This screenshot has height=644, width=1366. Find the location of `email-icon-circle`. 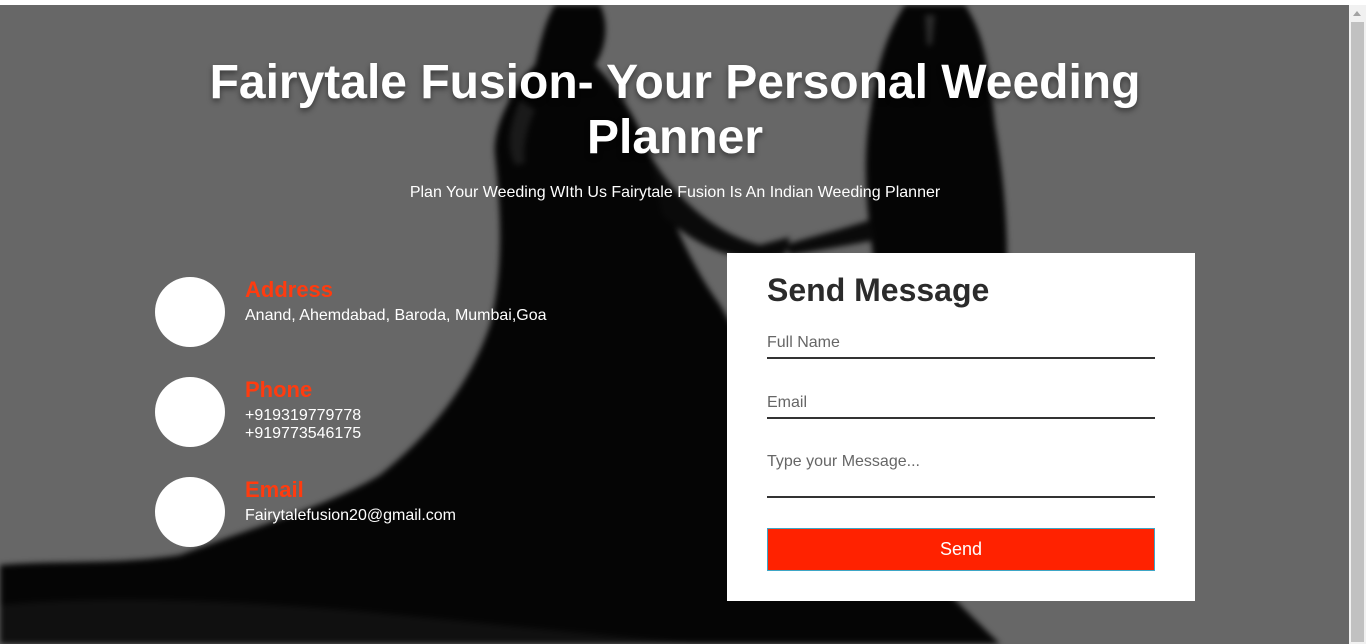

email-icon-circle is located at coordinates (190, 512).